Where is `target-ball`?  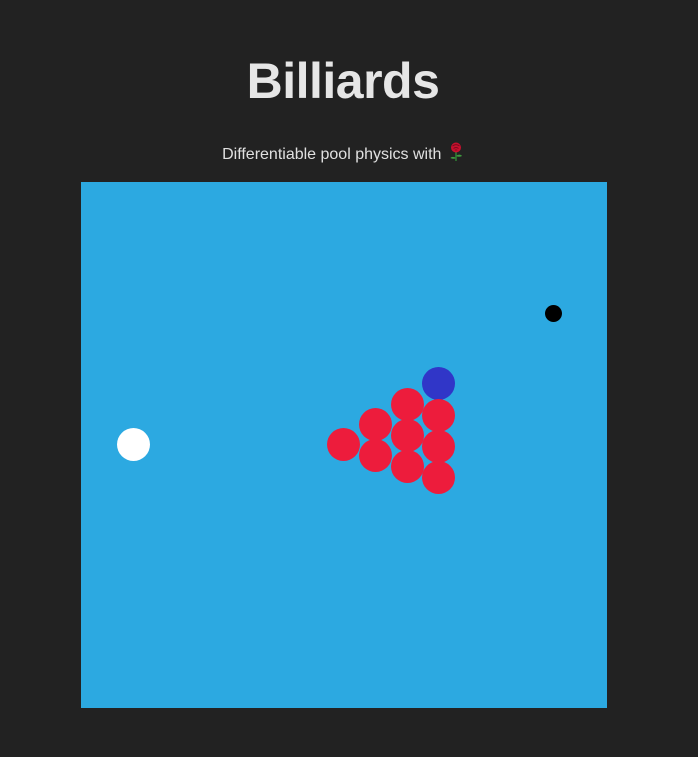
target-ball is located at coordinates (438, 383).